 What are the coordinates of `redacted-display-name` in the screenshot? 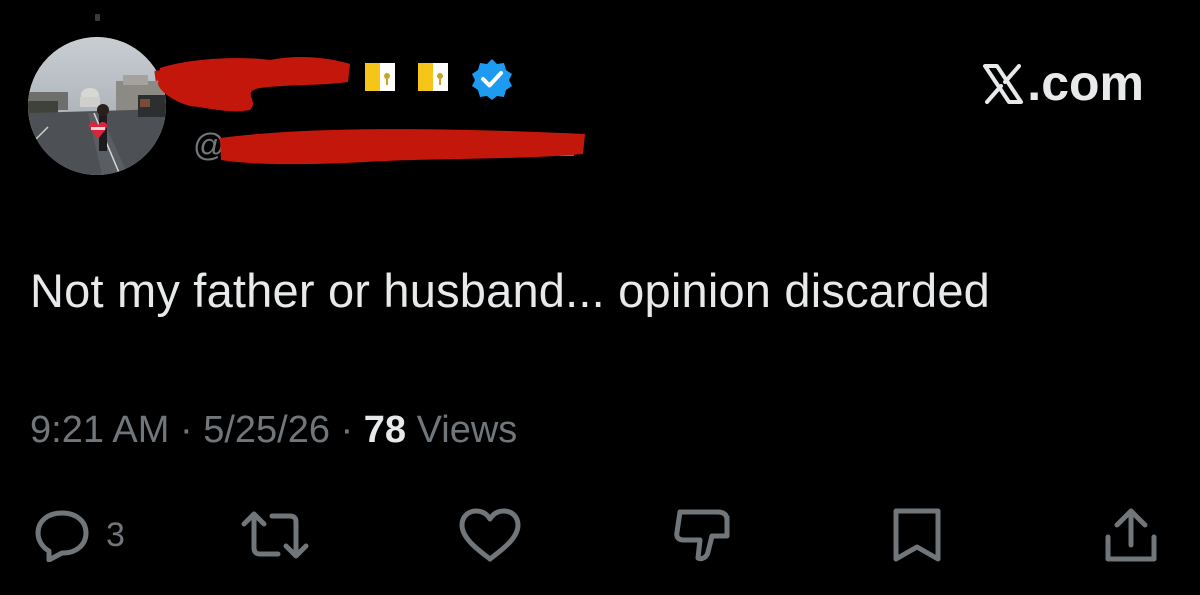 It's located at (252, 84).